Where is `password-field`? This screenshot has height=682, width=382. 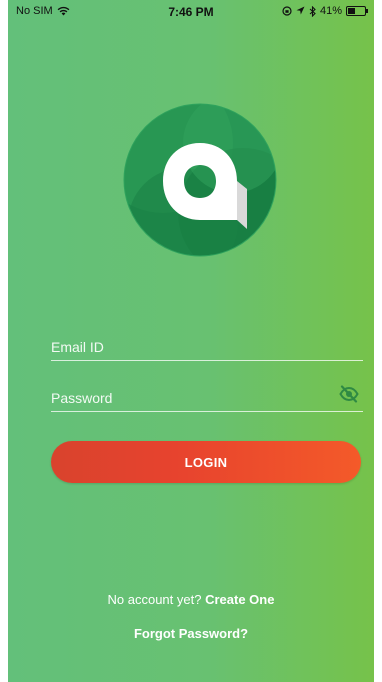
password-field is located at coordinates (207, 396).